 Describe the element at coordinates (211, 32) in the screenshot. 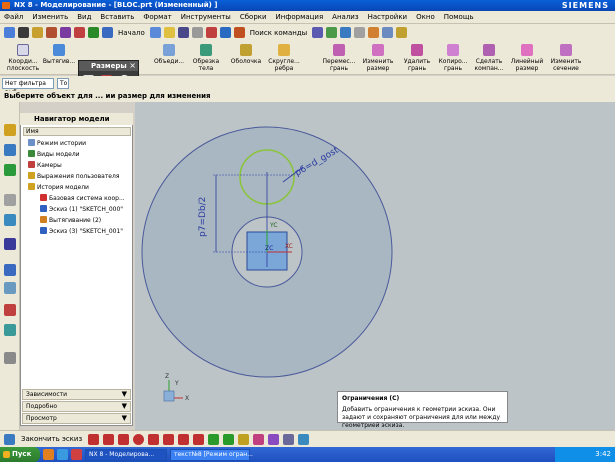

I see `close-icon` at that location.